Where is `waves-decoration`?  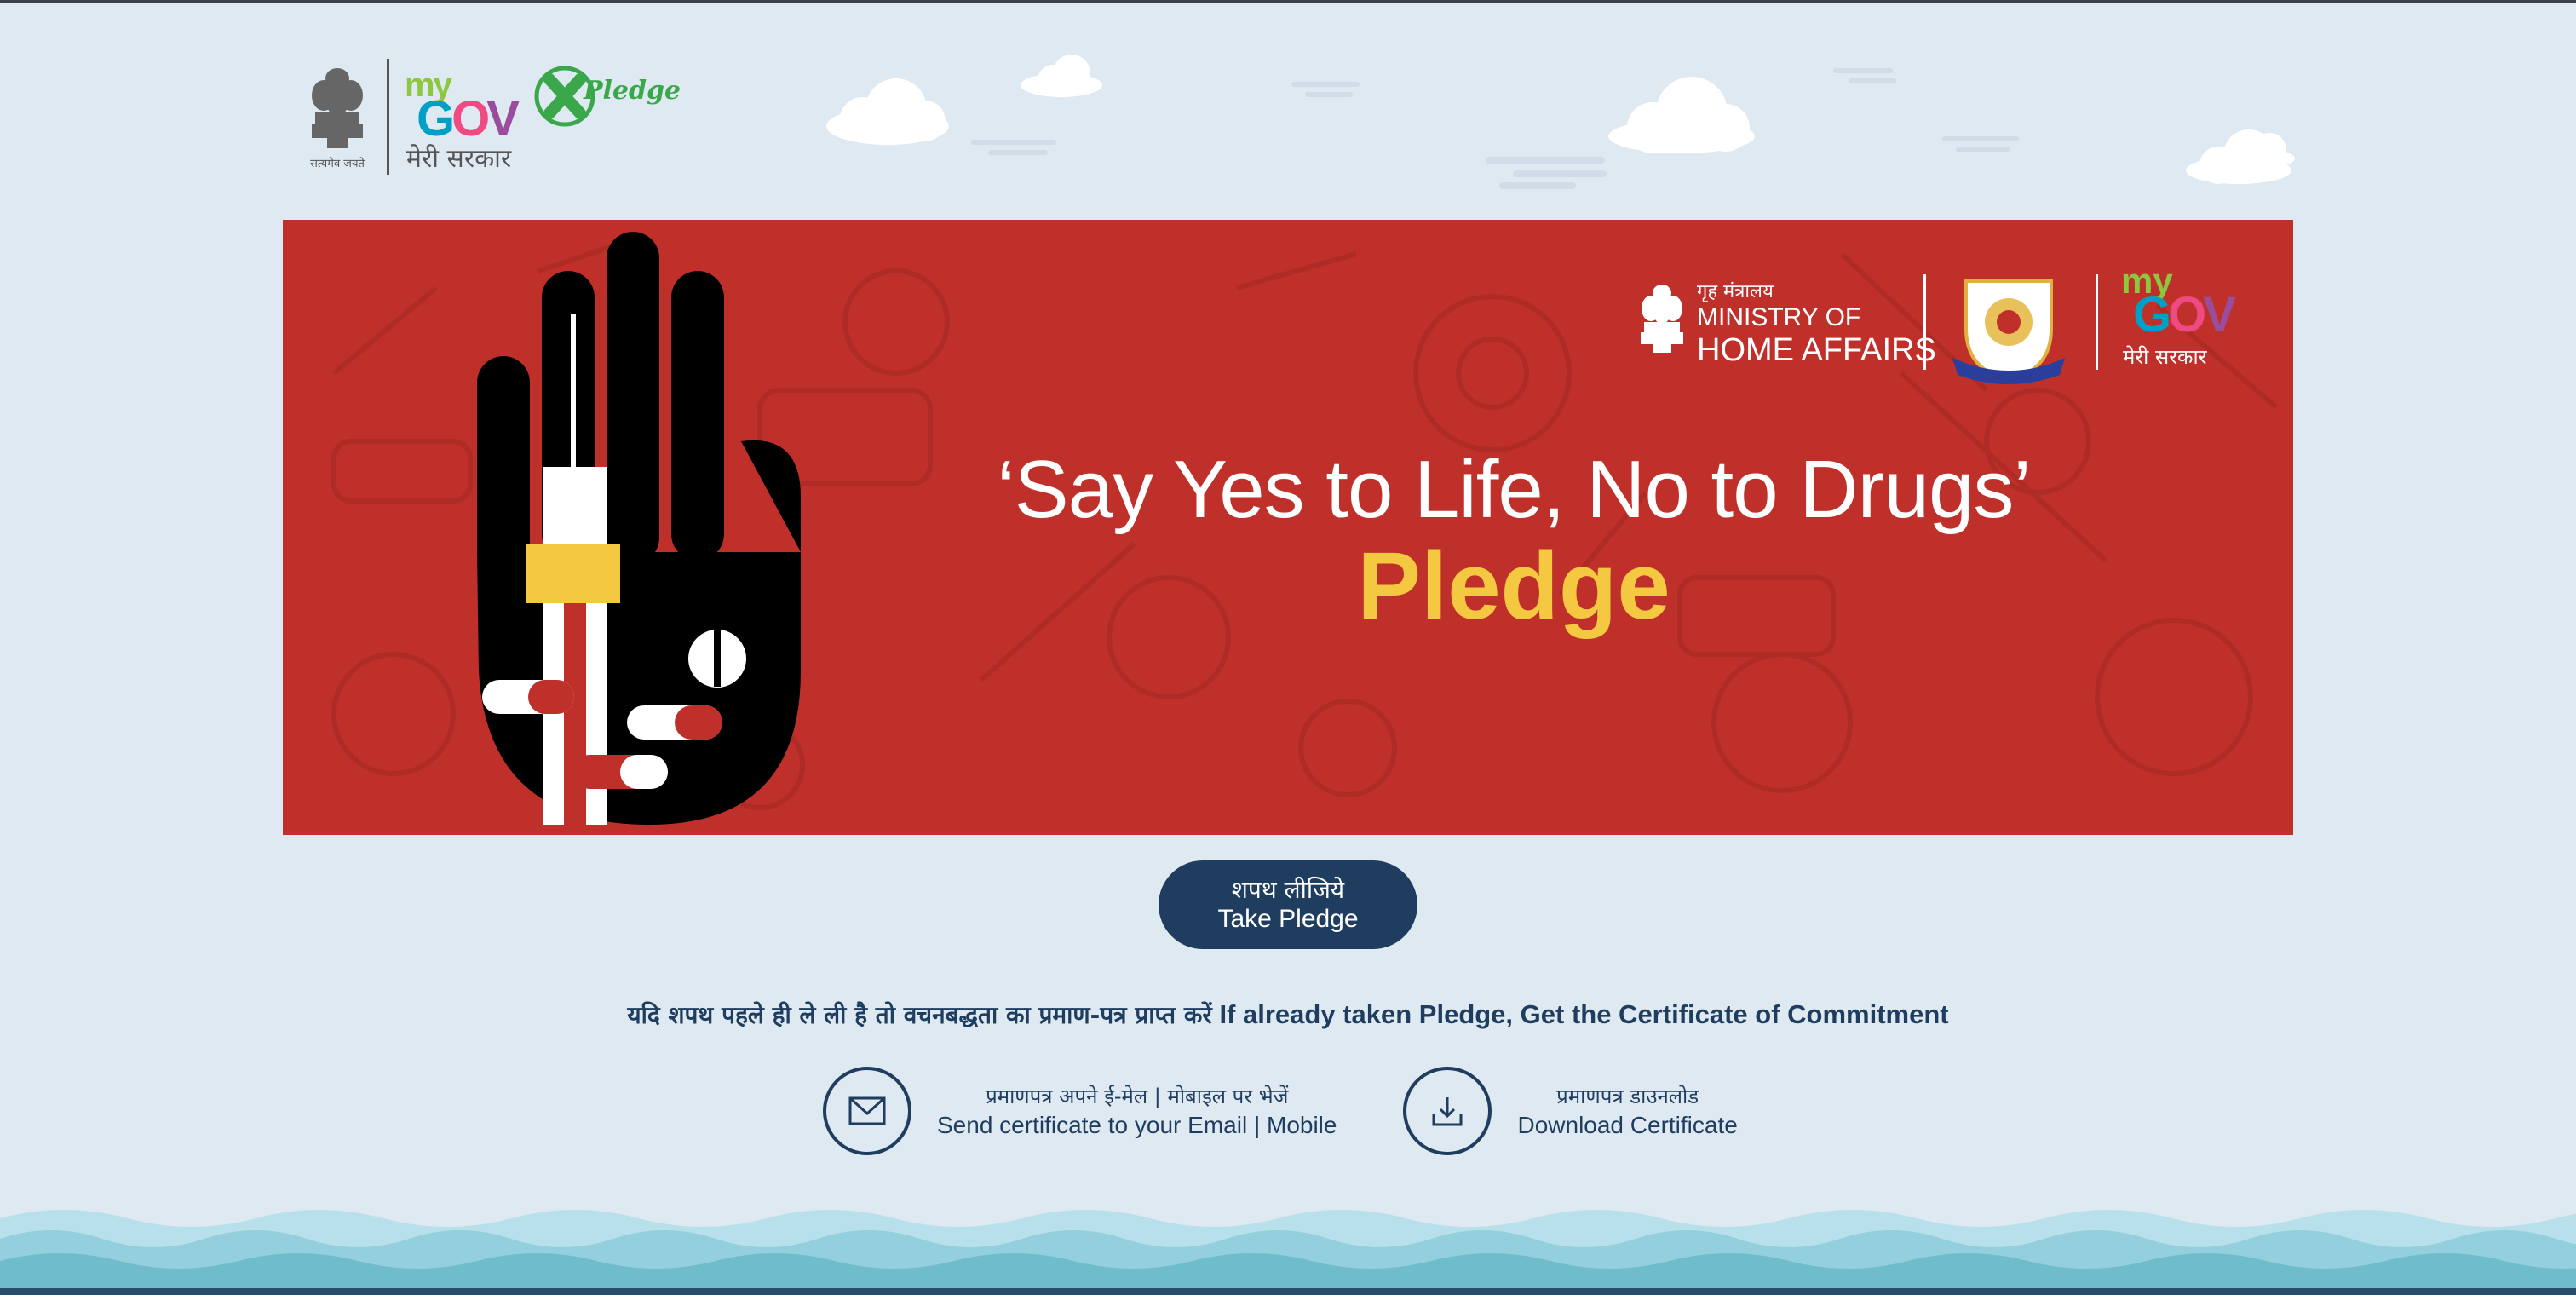
waves-decoration is located at coordinates (1288, 1249).